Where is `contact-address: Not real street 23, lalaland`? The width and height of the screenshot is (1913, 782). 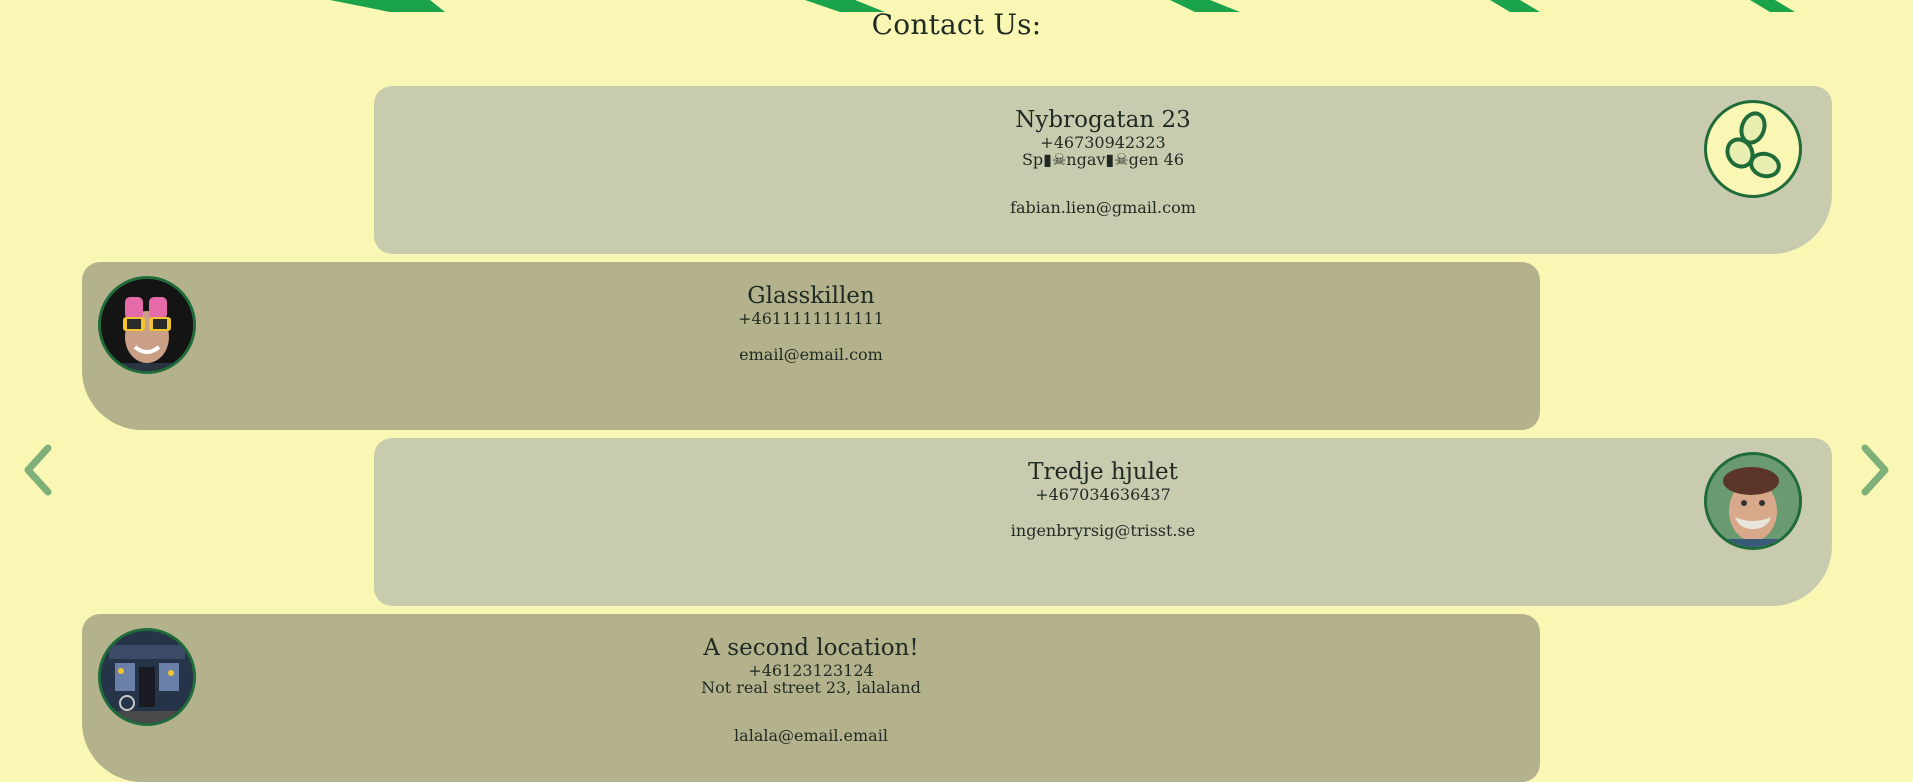 contact-address: Not real street 23, lalaland is located at coordinates (811, 687).